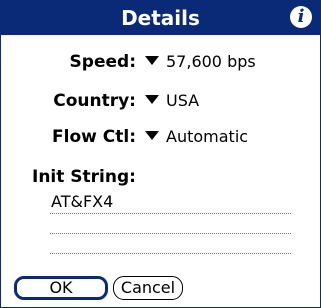 This screenshot has height=308, width=321. What do you see at coordinates (102, 62) in the screenshot?
I see `speed-label: Speed:` at bounding box center [102, 62].